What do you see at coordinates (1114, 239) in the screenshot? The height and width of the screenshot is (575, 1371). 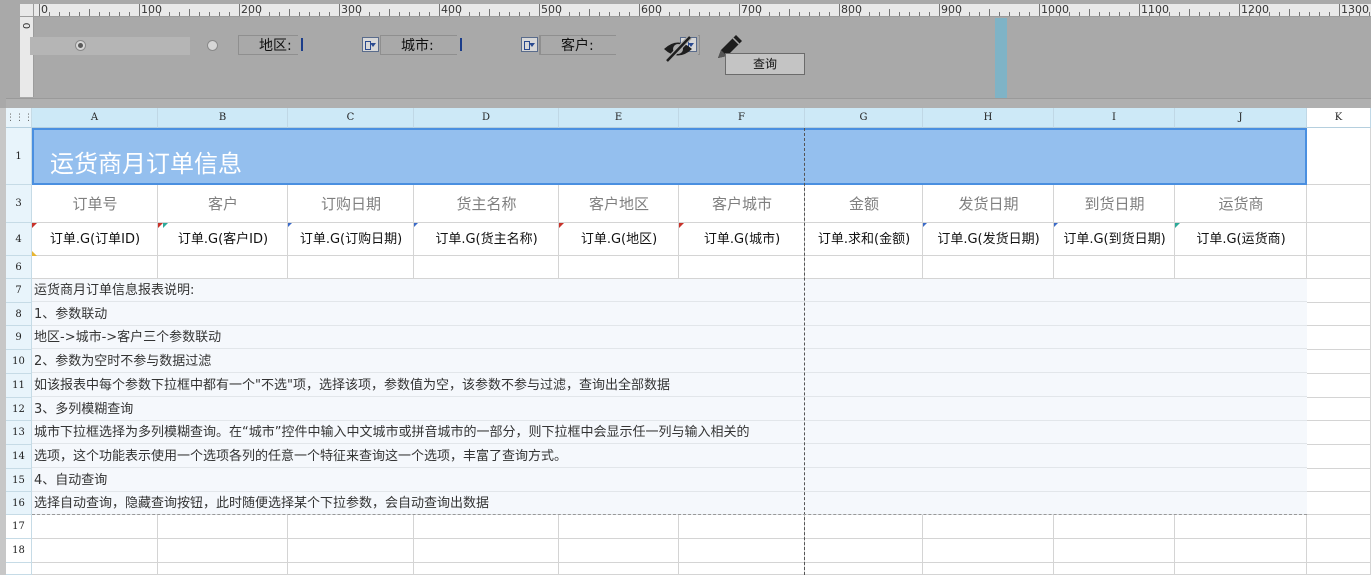 I see `field-cell: 订单.G(到货日期)` at bounding box center [1114, 239].